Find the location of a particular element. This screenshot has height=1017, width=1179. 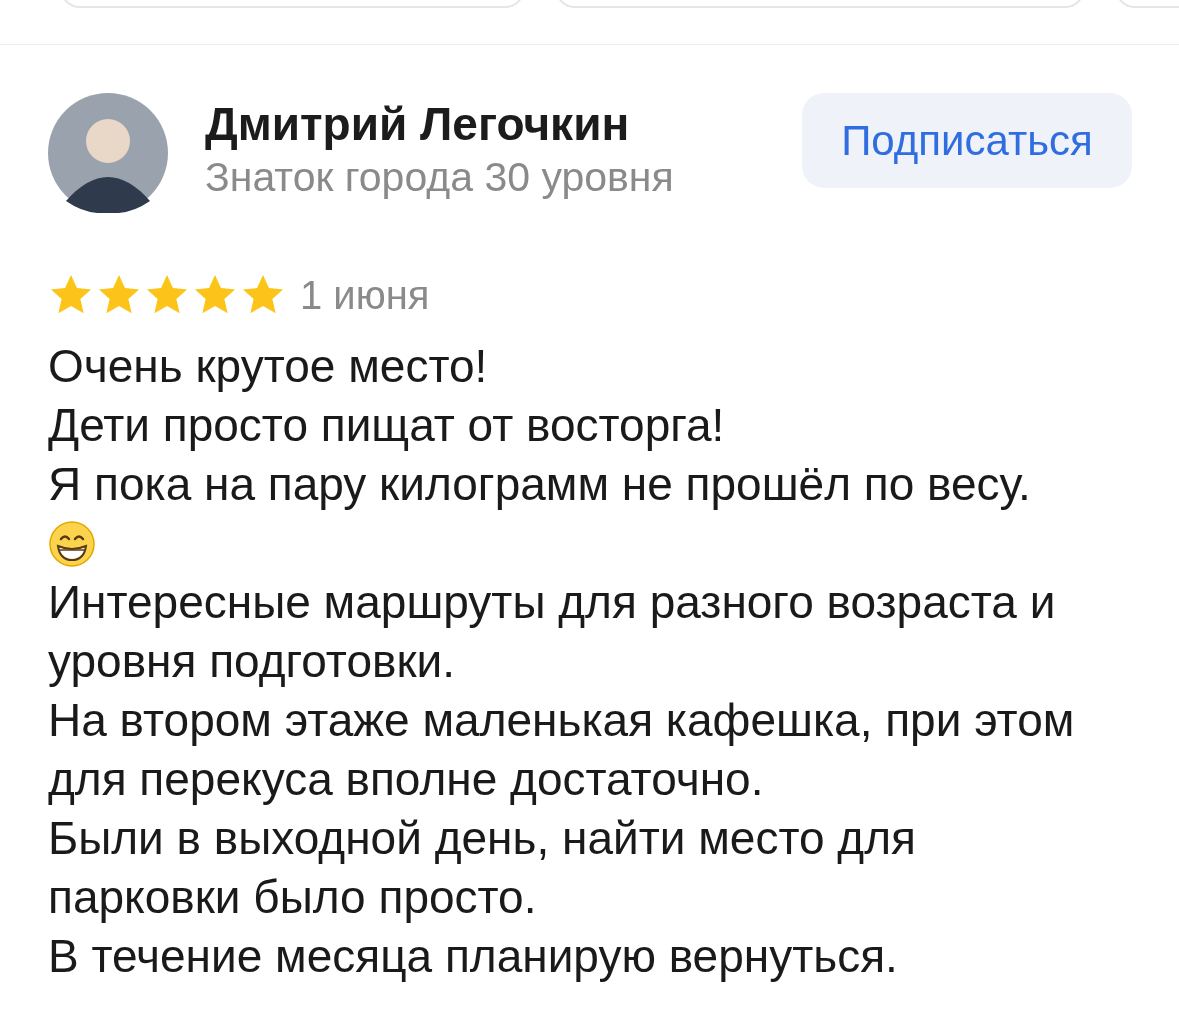

subscribe-button: Подписаться is located at coordinates (967, 140).